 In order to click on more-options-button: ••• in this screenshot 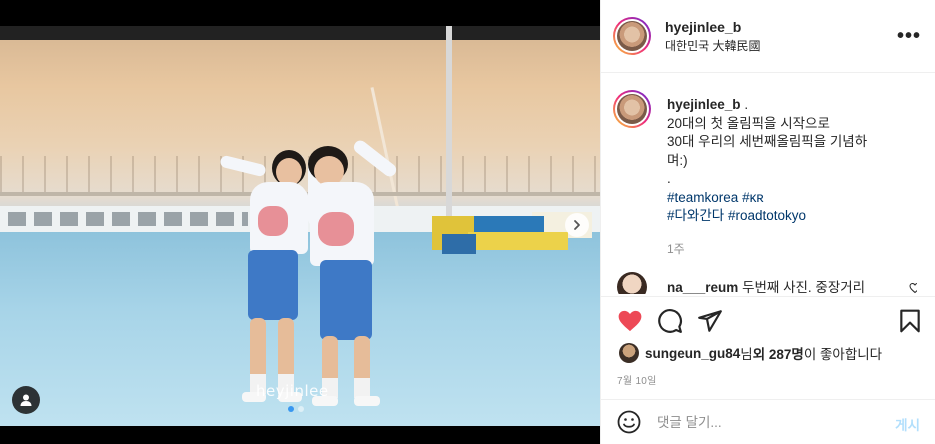, I will do `click(909, 36)`.